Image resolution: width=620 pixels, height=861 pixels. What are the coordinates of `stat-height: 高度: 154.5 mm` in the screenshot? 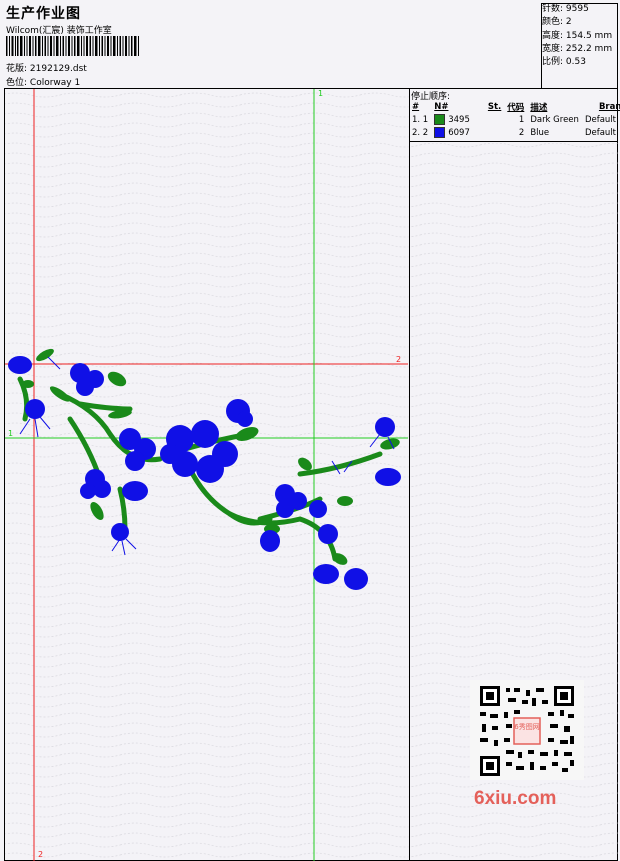 It's located at (577, 35).